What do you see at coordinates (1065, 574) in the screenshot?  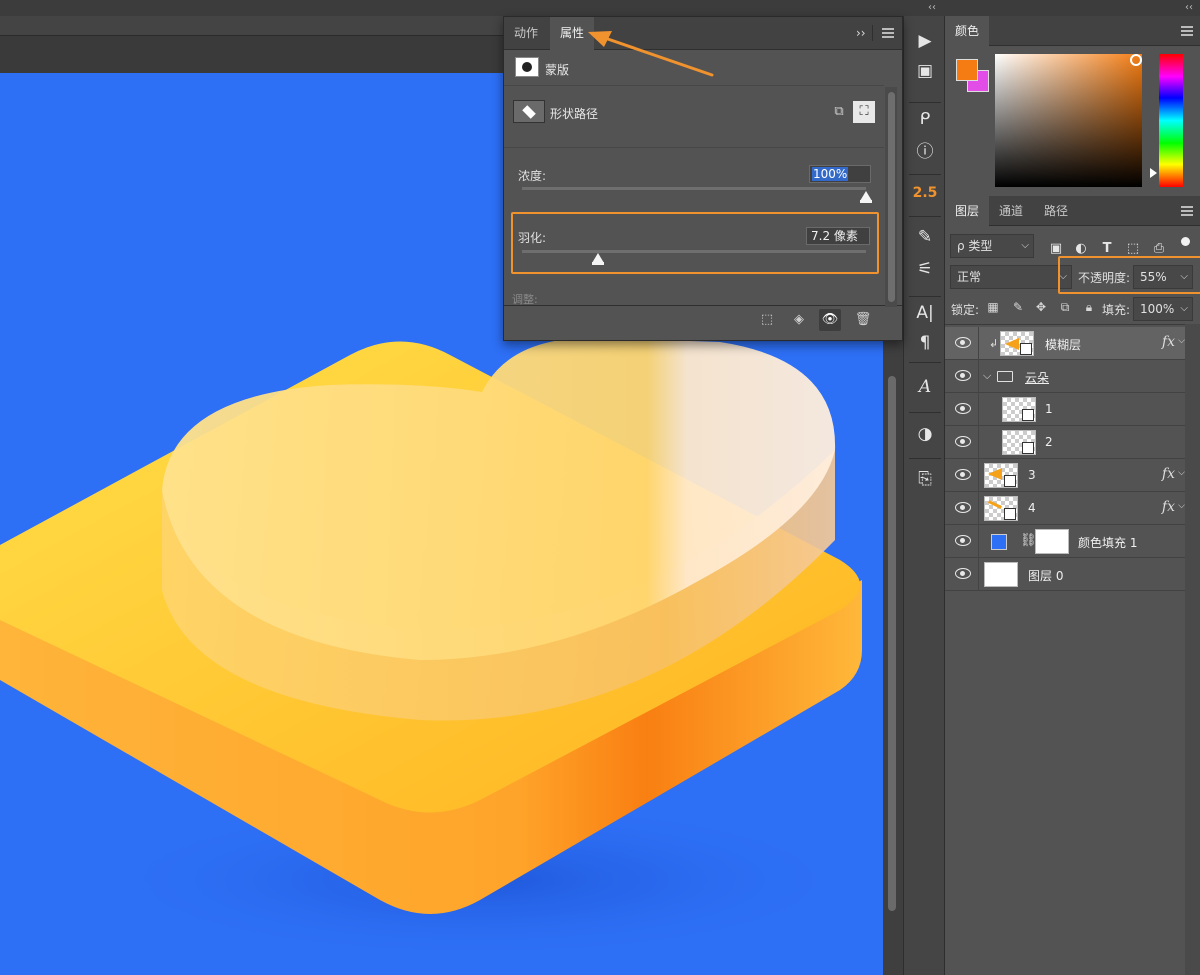 I see `layer-row-layer-0: 图层 0` at bounding box center [1065, 574].